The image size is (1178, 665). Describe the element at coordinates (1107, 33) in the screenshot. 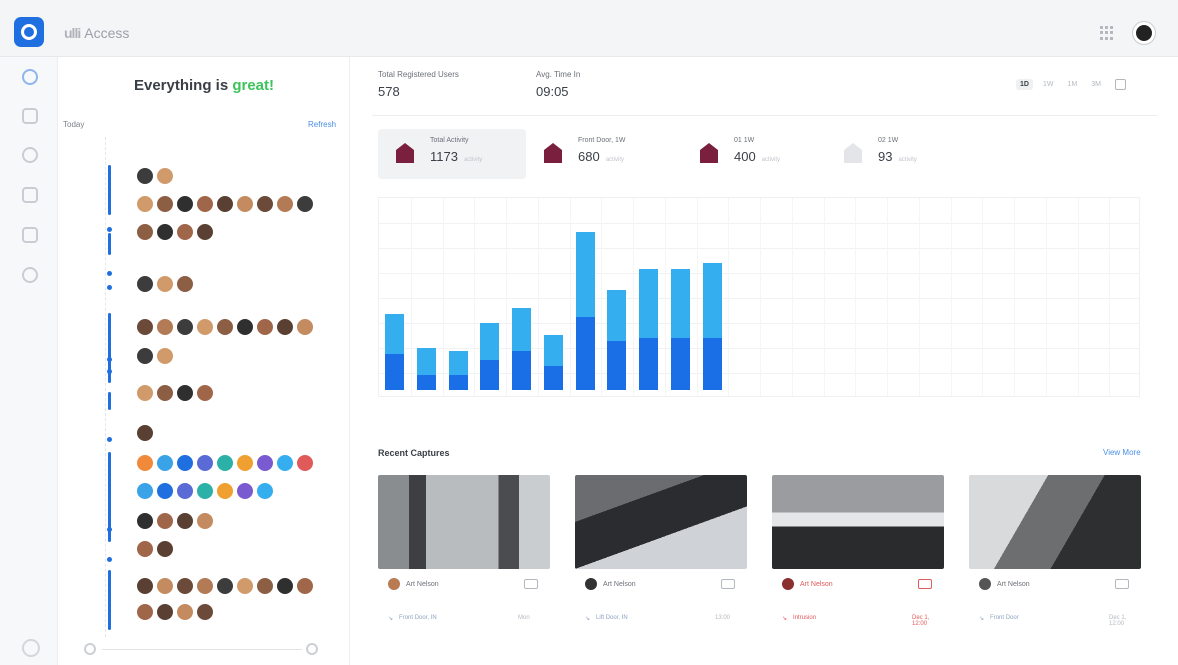

I see `apps-grid-icon` at that location.